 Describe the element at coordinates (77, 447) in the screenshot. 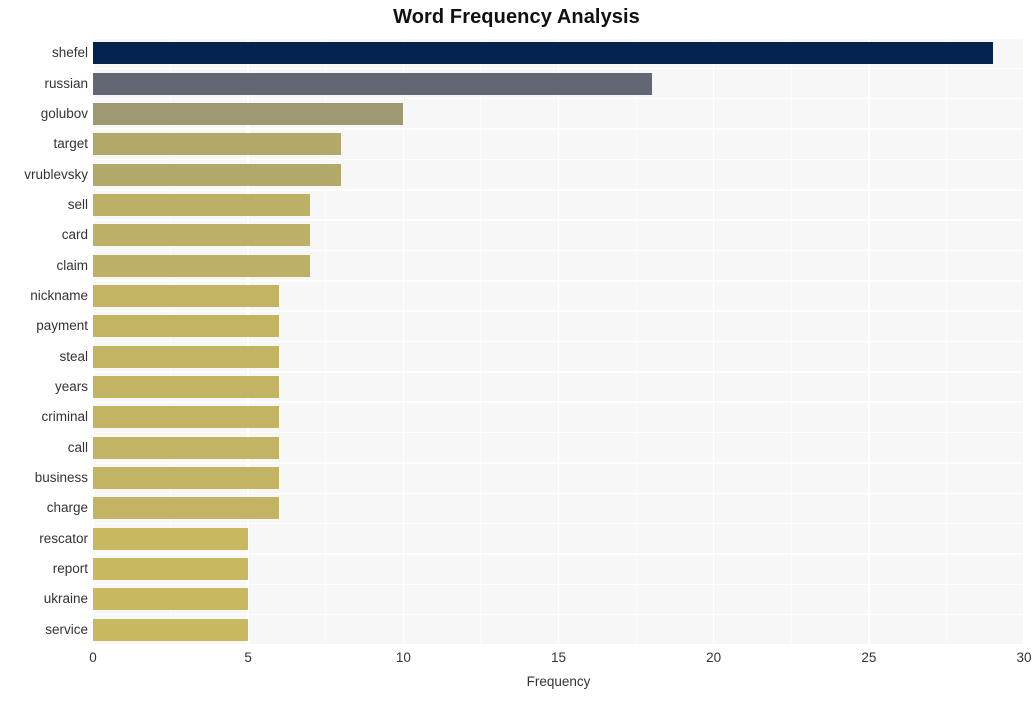

I see `y-axis-tick-label: call` at that location.